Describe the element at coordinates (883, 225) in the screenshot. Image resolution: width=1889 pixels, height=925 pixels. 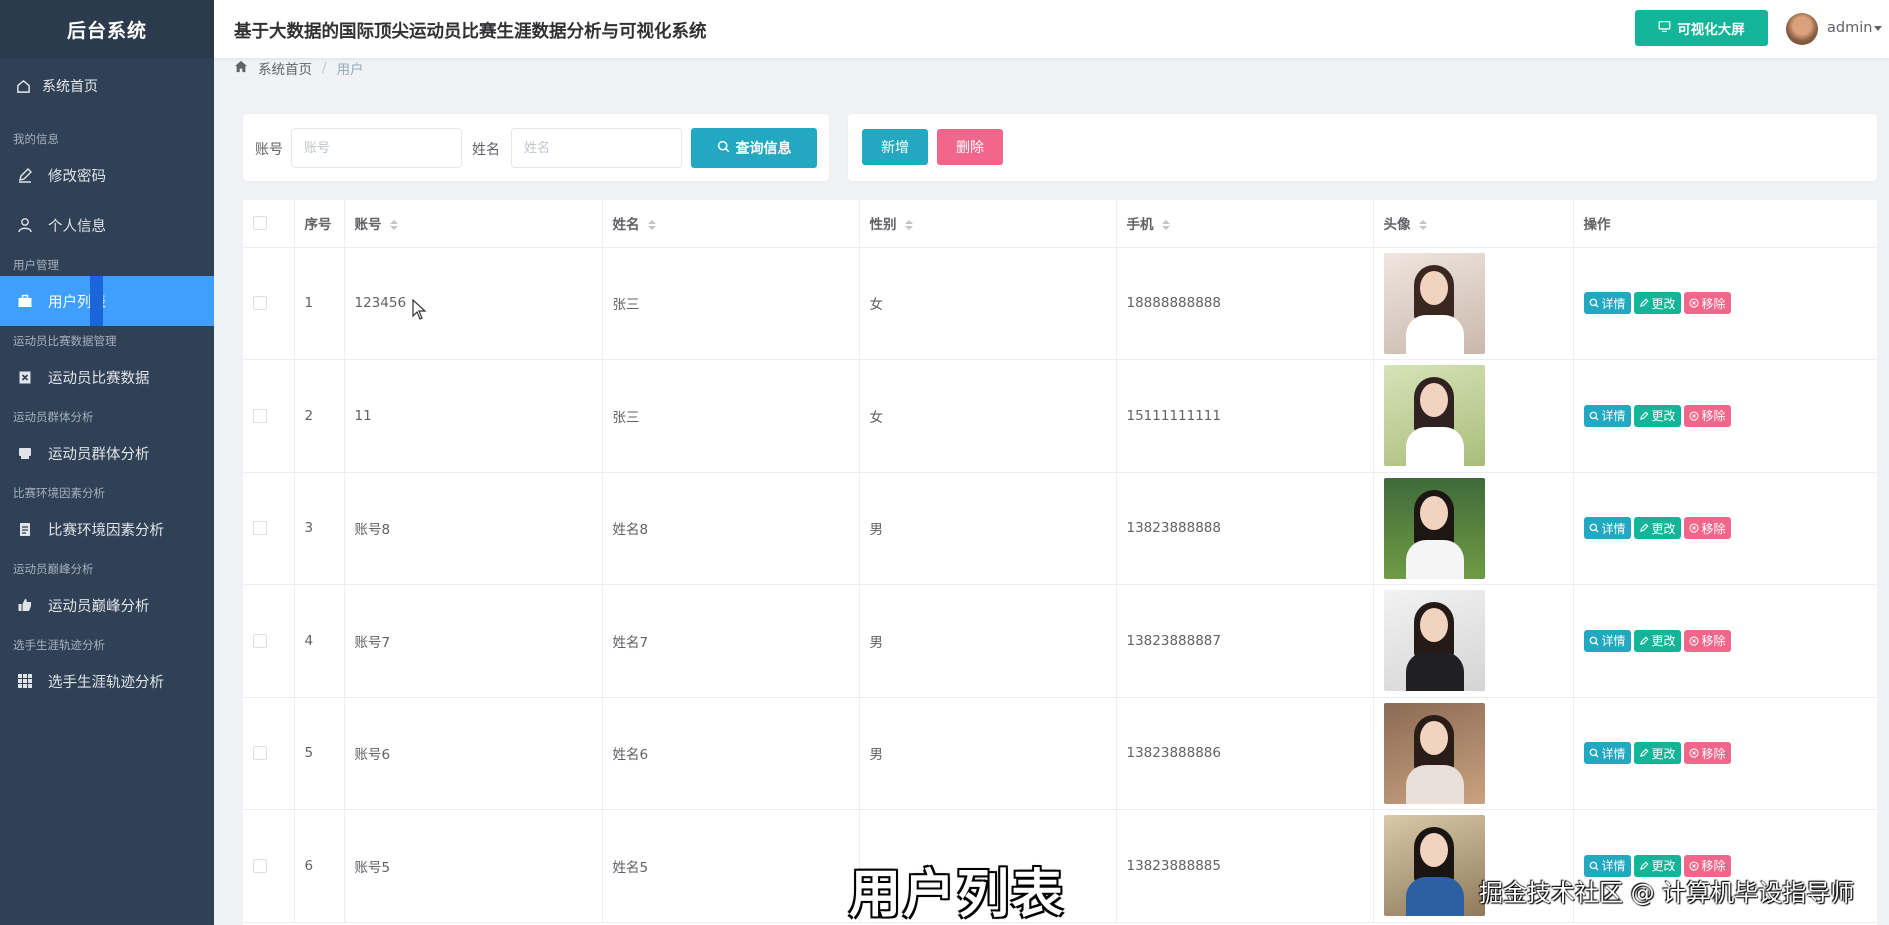
I see `column-header-label: 性别` at that location.